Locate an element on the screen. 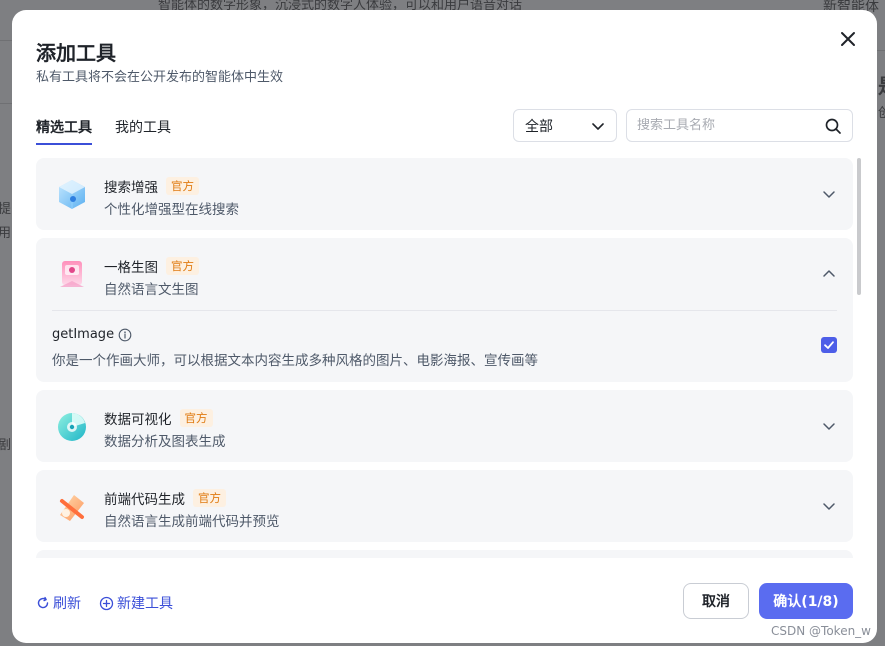 The width and height of the screenshot is (885, 646). background-text: 创 is located at coordinates (881, 113).